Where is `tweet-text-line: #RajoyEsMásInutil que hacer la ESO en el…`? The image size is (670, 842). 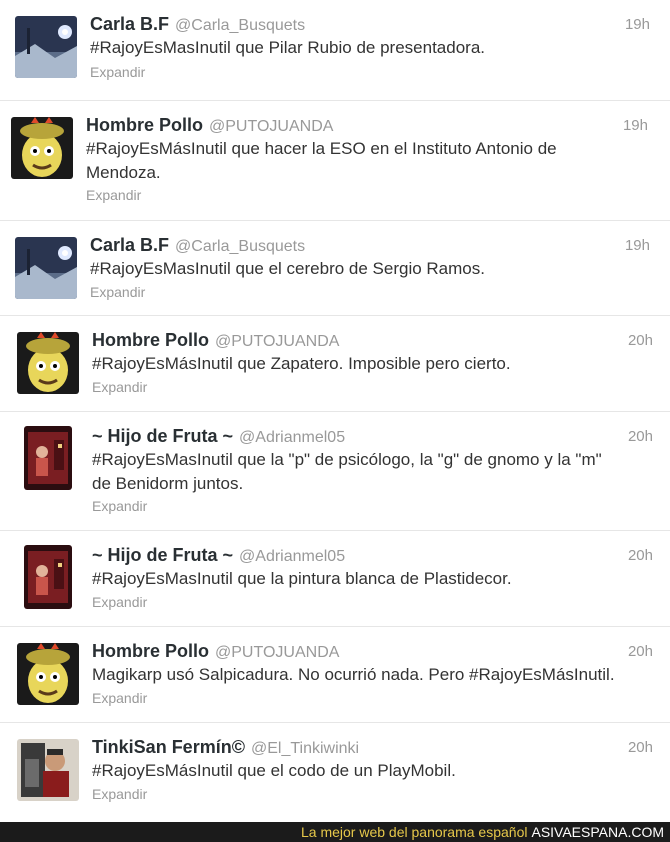 tweet-text-line: #RajoyEsMásInutil que hacer la ESO en el… is located at coordinates (321, 148).